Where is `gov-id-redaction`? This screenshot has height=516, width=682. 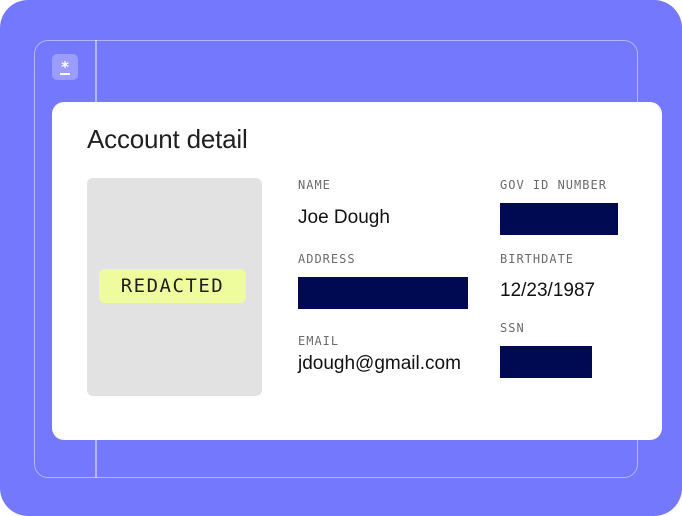
gov-id-redaction is located at coordinates (559, 219).